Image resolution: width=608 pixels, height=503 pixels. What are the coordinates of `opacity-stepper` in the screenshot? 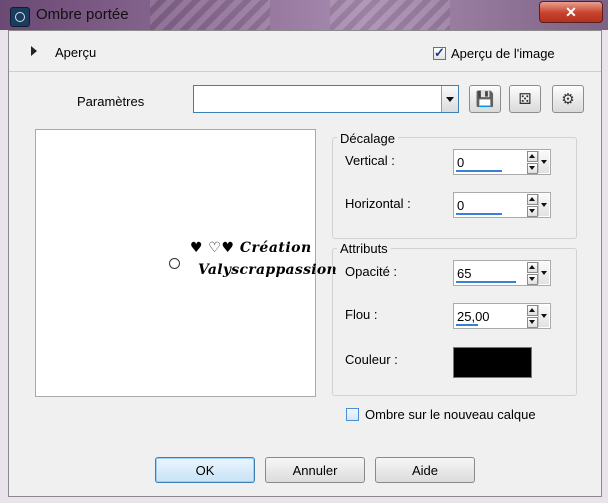 It's located at (532, 273).